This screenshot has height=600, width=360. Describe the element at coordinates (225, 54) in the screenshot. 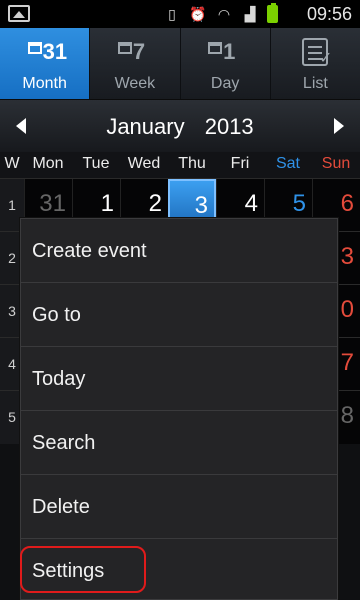

I see `calendar-day-icon: 1` at that location.